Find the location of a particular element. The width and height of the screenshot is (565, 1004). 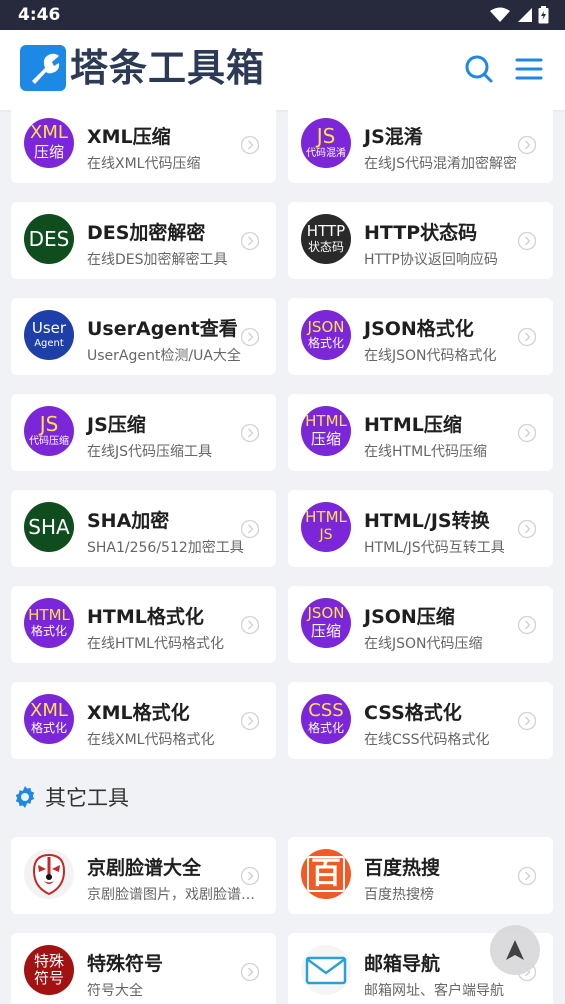

badge-line-2: 代码混淆 is located at coordinates (326, 154).